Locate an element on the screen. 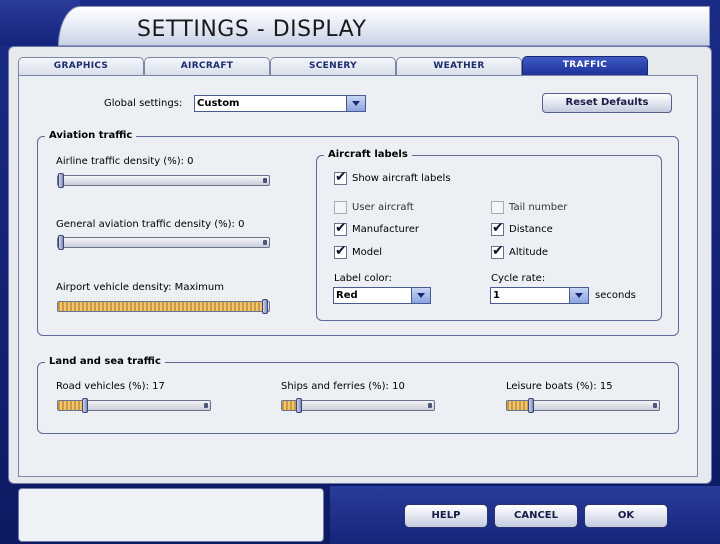 The image size is (720, 544). leisure-boats-slider is located at coordinates (583, 405).